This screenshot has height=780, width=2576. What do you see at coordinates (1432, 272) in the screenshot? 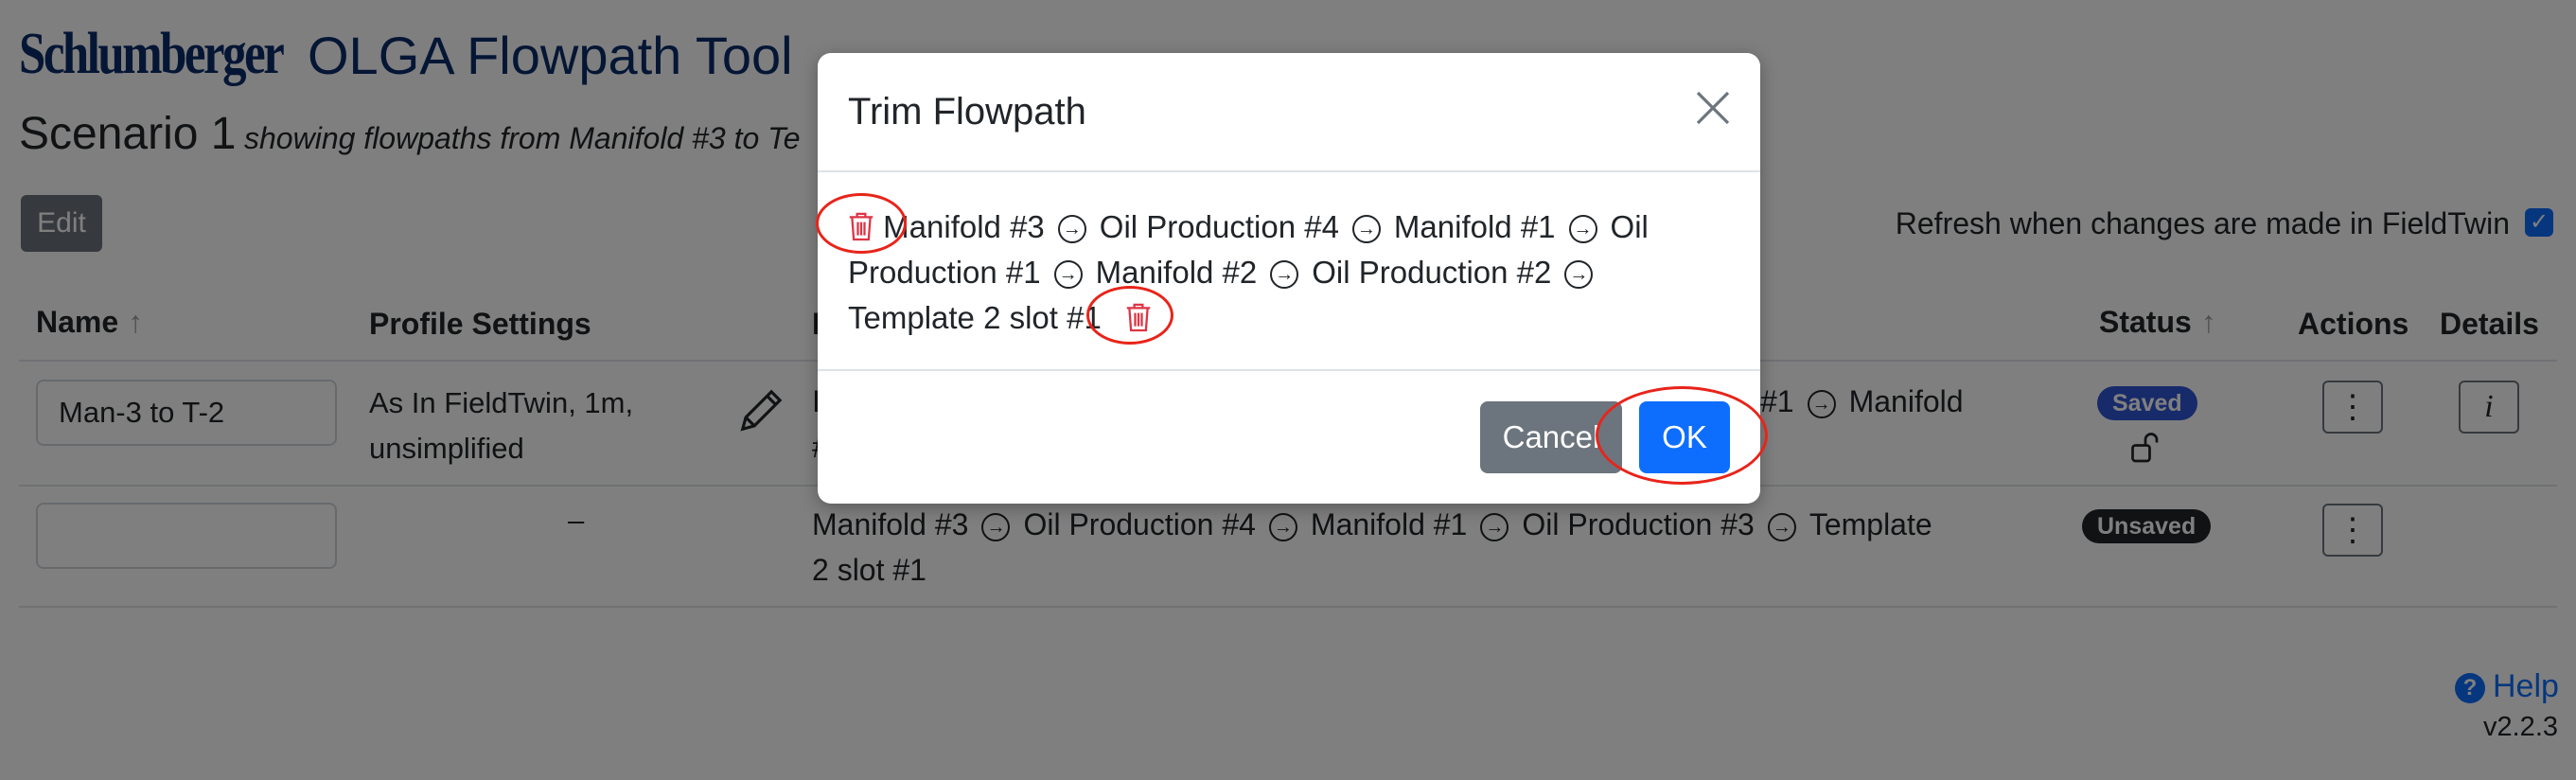
I see `path-node: Oil Production #2` at bounding box center [1432, 272].